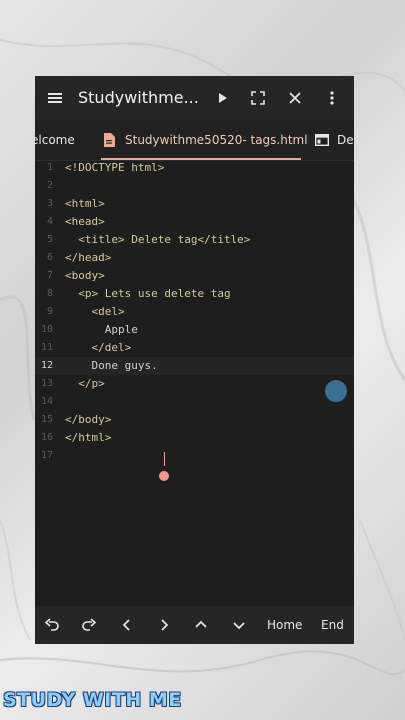 The width and height of the screenshot is (405, 720). I want to click on code-line: 8 <p> Lets use delete tag, so click(194, 294).